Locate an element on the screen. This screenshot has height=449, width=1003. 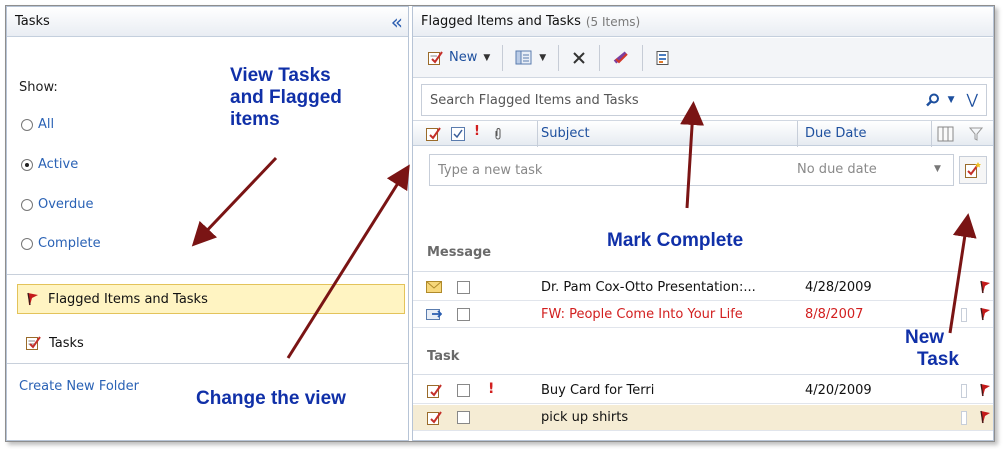
toolbar: New ▼ ▼ is located at coordinates (703, 58).